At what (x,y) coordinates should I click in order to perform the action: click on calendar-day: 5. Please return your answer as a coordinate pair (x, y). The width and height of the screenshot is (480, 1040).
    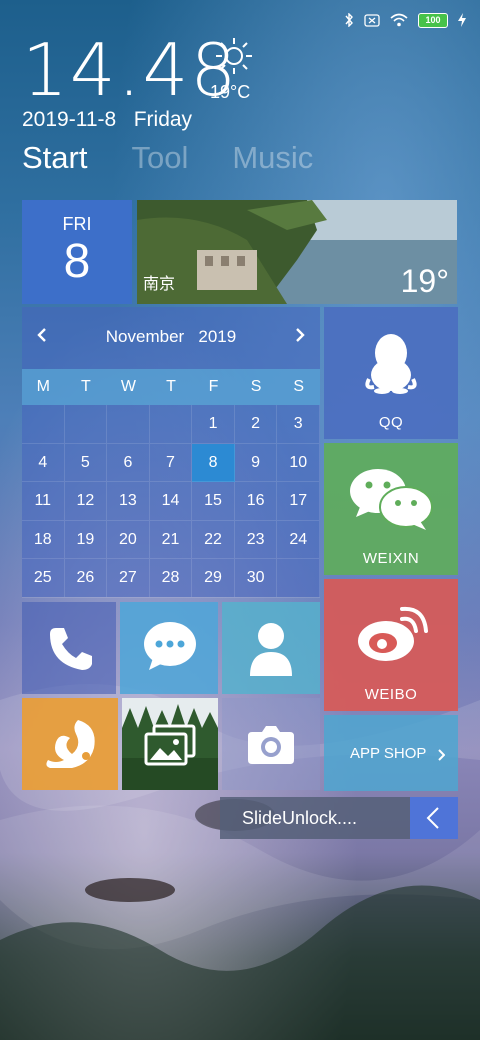
    Looking at the image, I should click on (86, 462).